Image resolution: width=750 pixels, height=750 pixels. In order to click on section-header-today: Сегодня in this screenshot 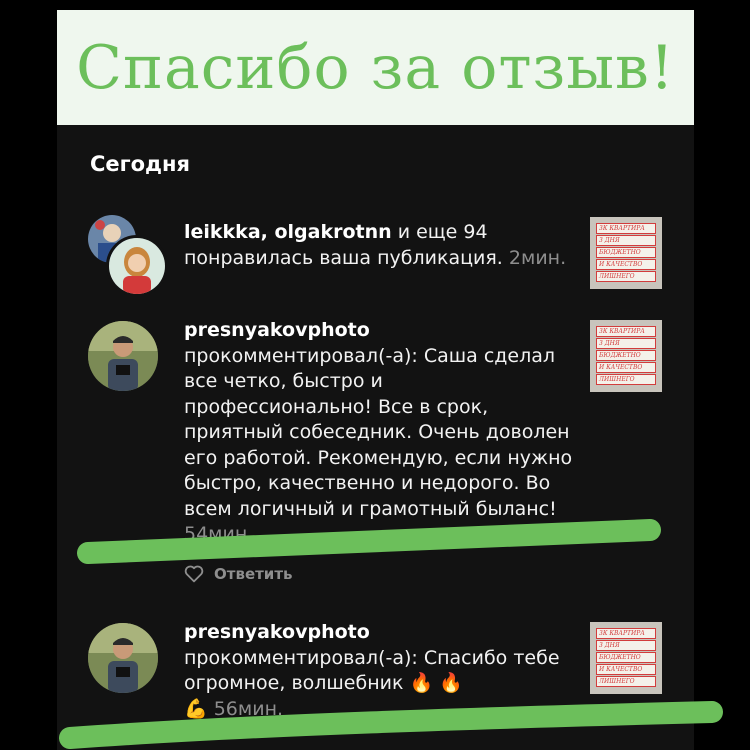, I will do `click(140, 164)`.